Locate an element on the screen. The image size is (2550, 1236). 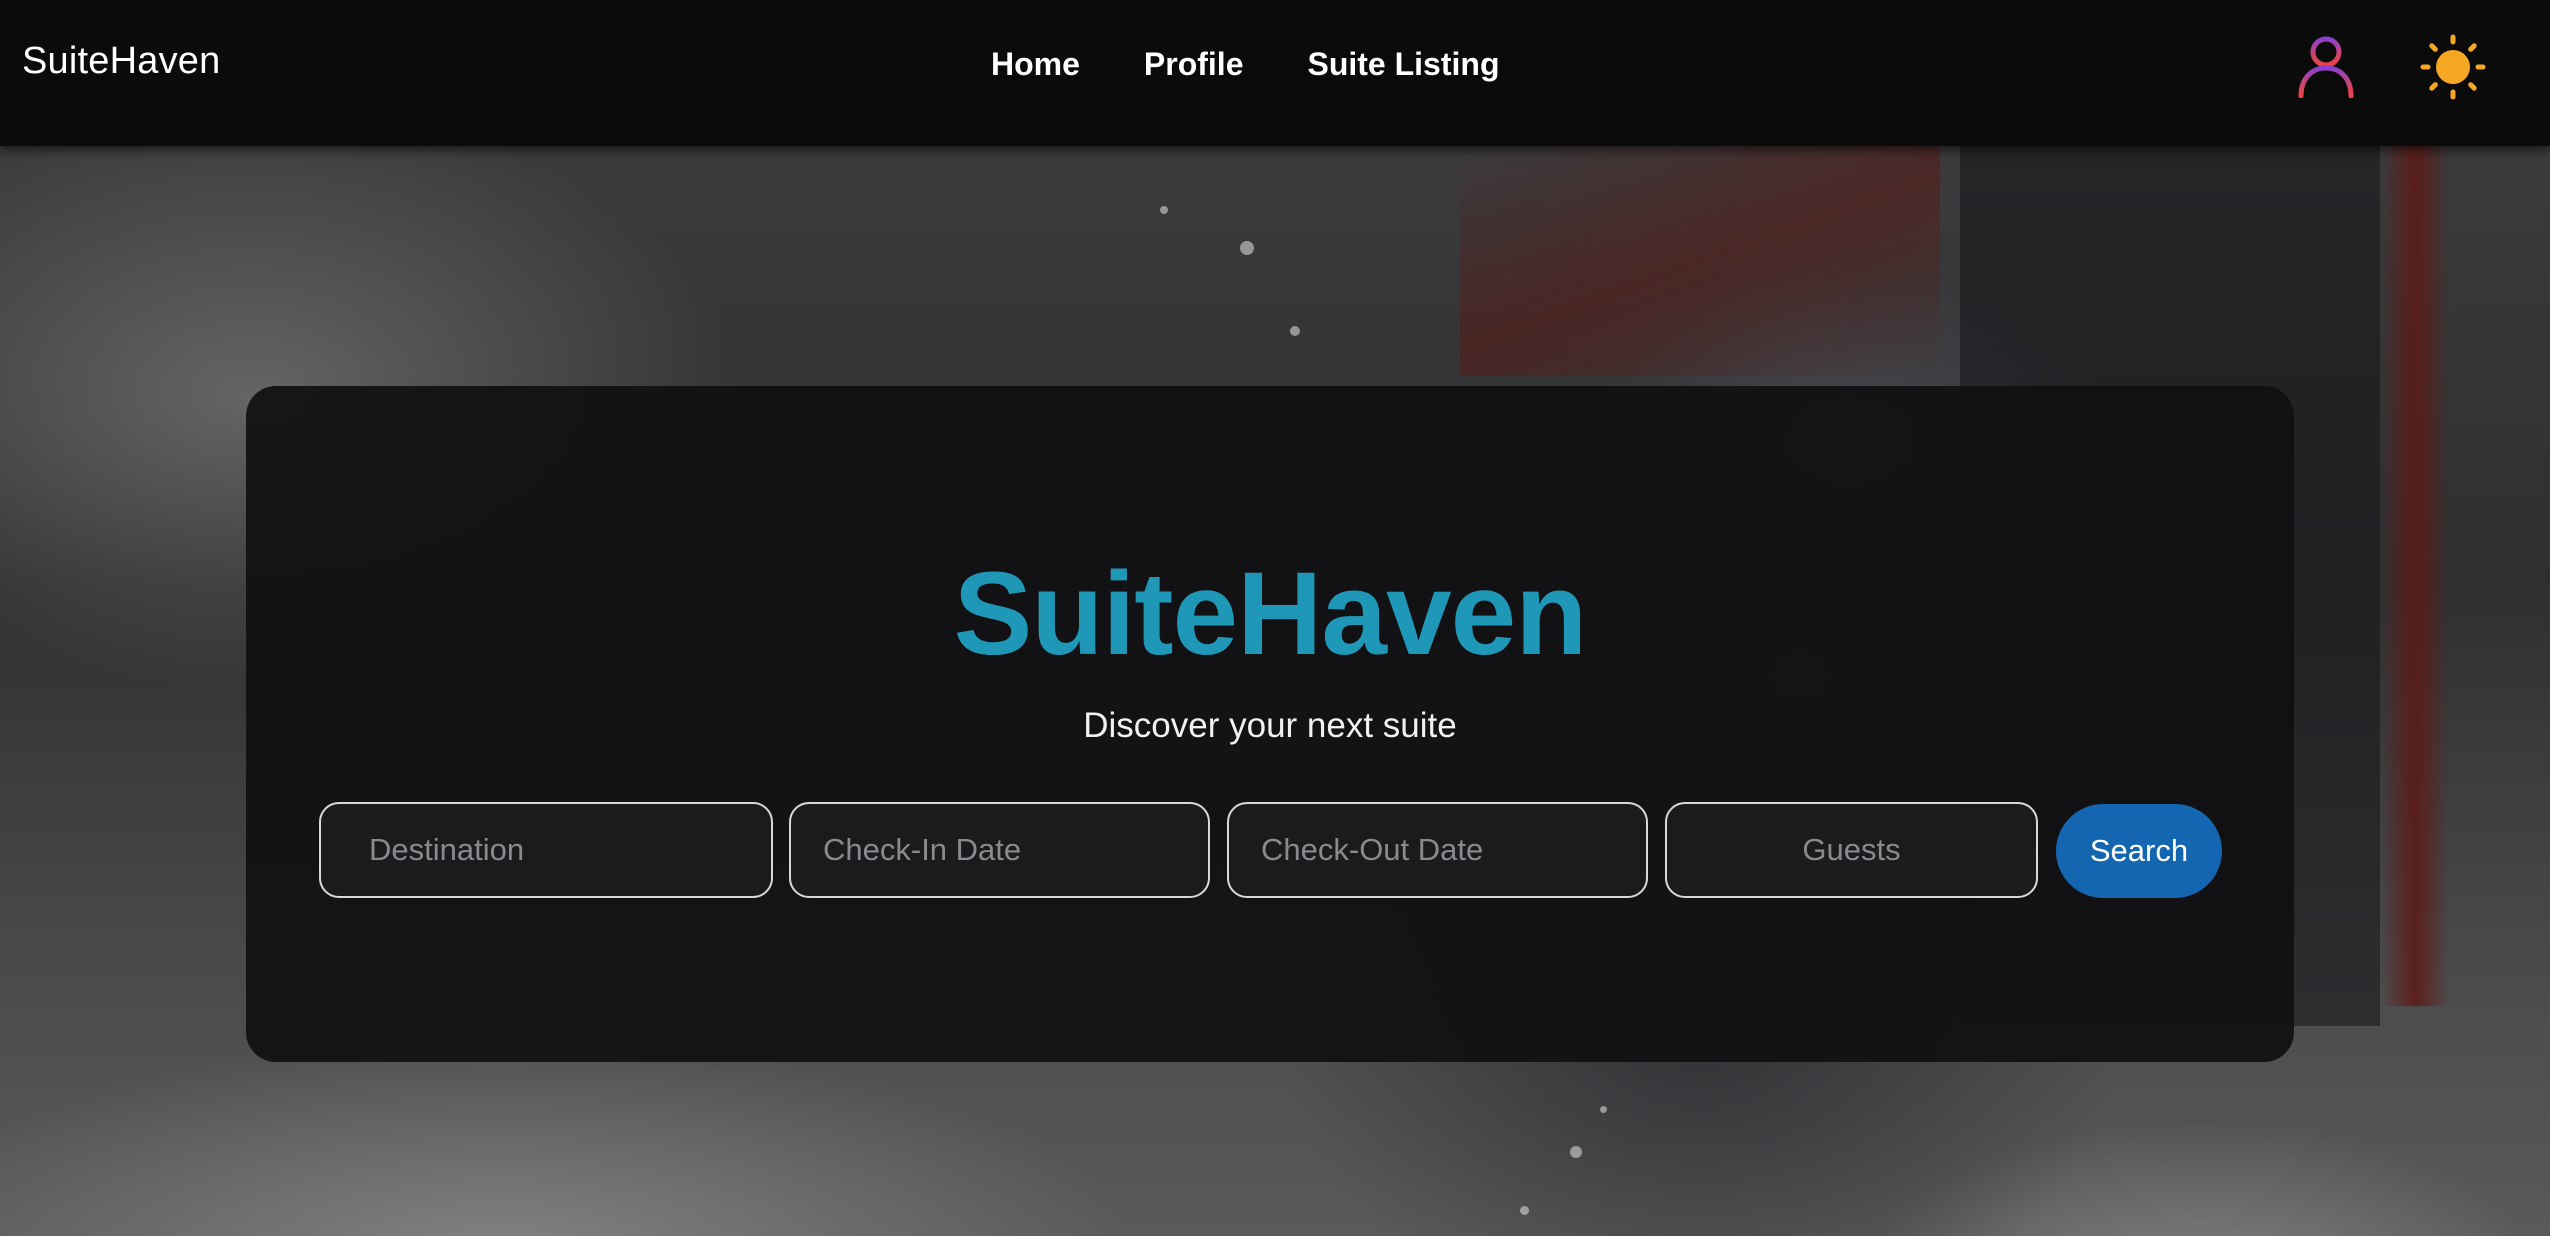
brand-logo: SuiteHaven is located at coordinates (121, 61).